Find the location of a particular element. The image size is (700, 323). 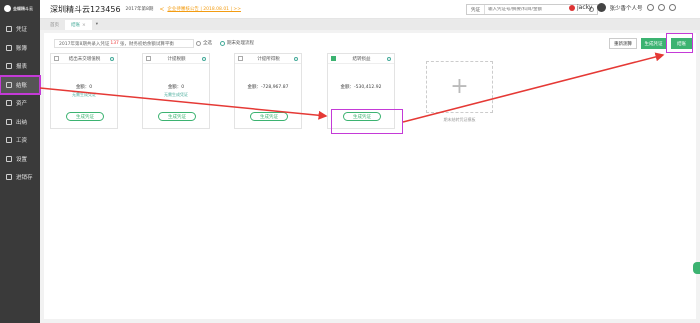

info-suffix: 张，财务初始余额试算平衡 is located at coordinates (146, 44).